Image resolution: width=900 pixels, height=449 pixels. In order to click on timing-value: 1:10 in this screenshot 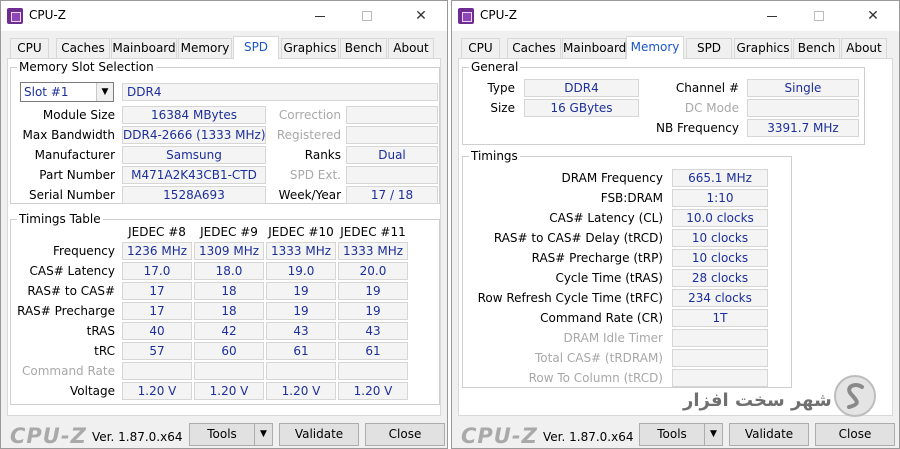, I will do `click(720, 198)`.